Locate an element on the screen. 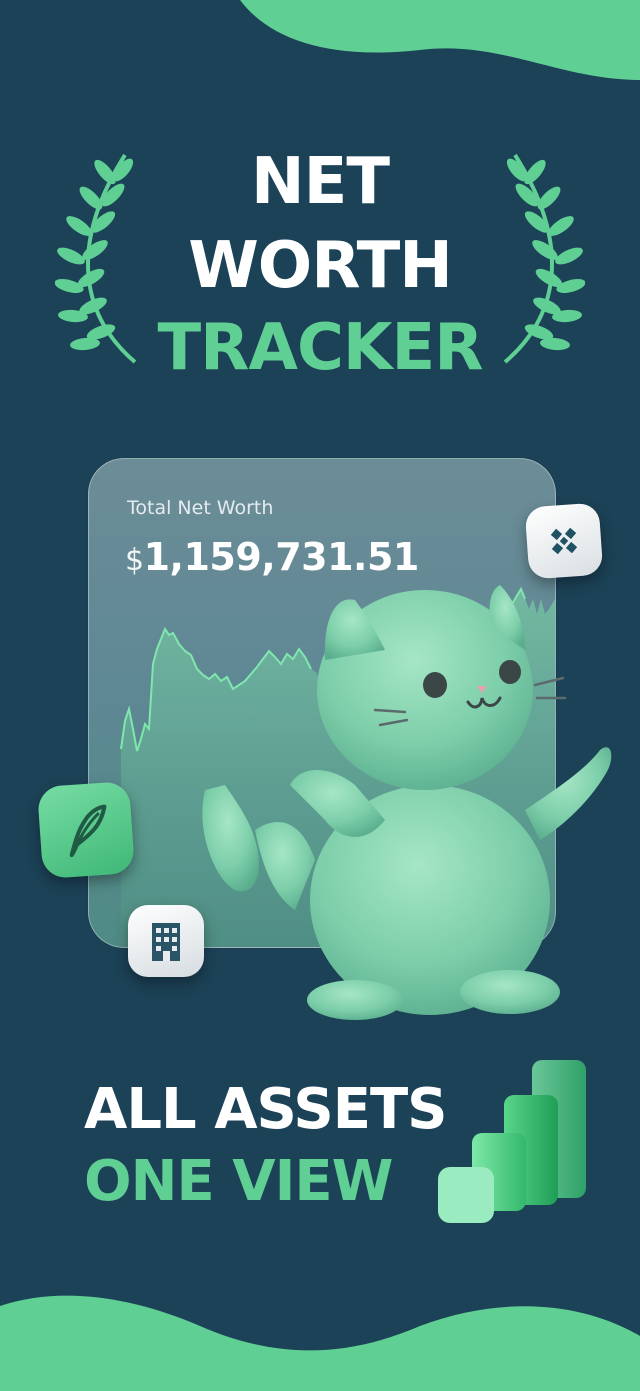 This screenshot has height=1391, width=640. title-line-1: NET is located at coordinates (320, 182).